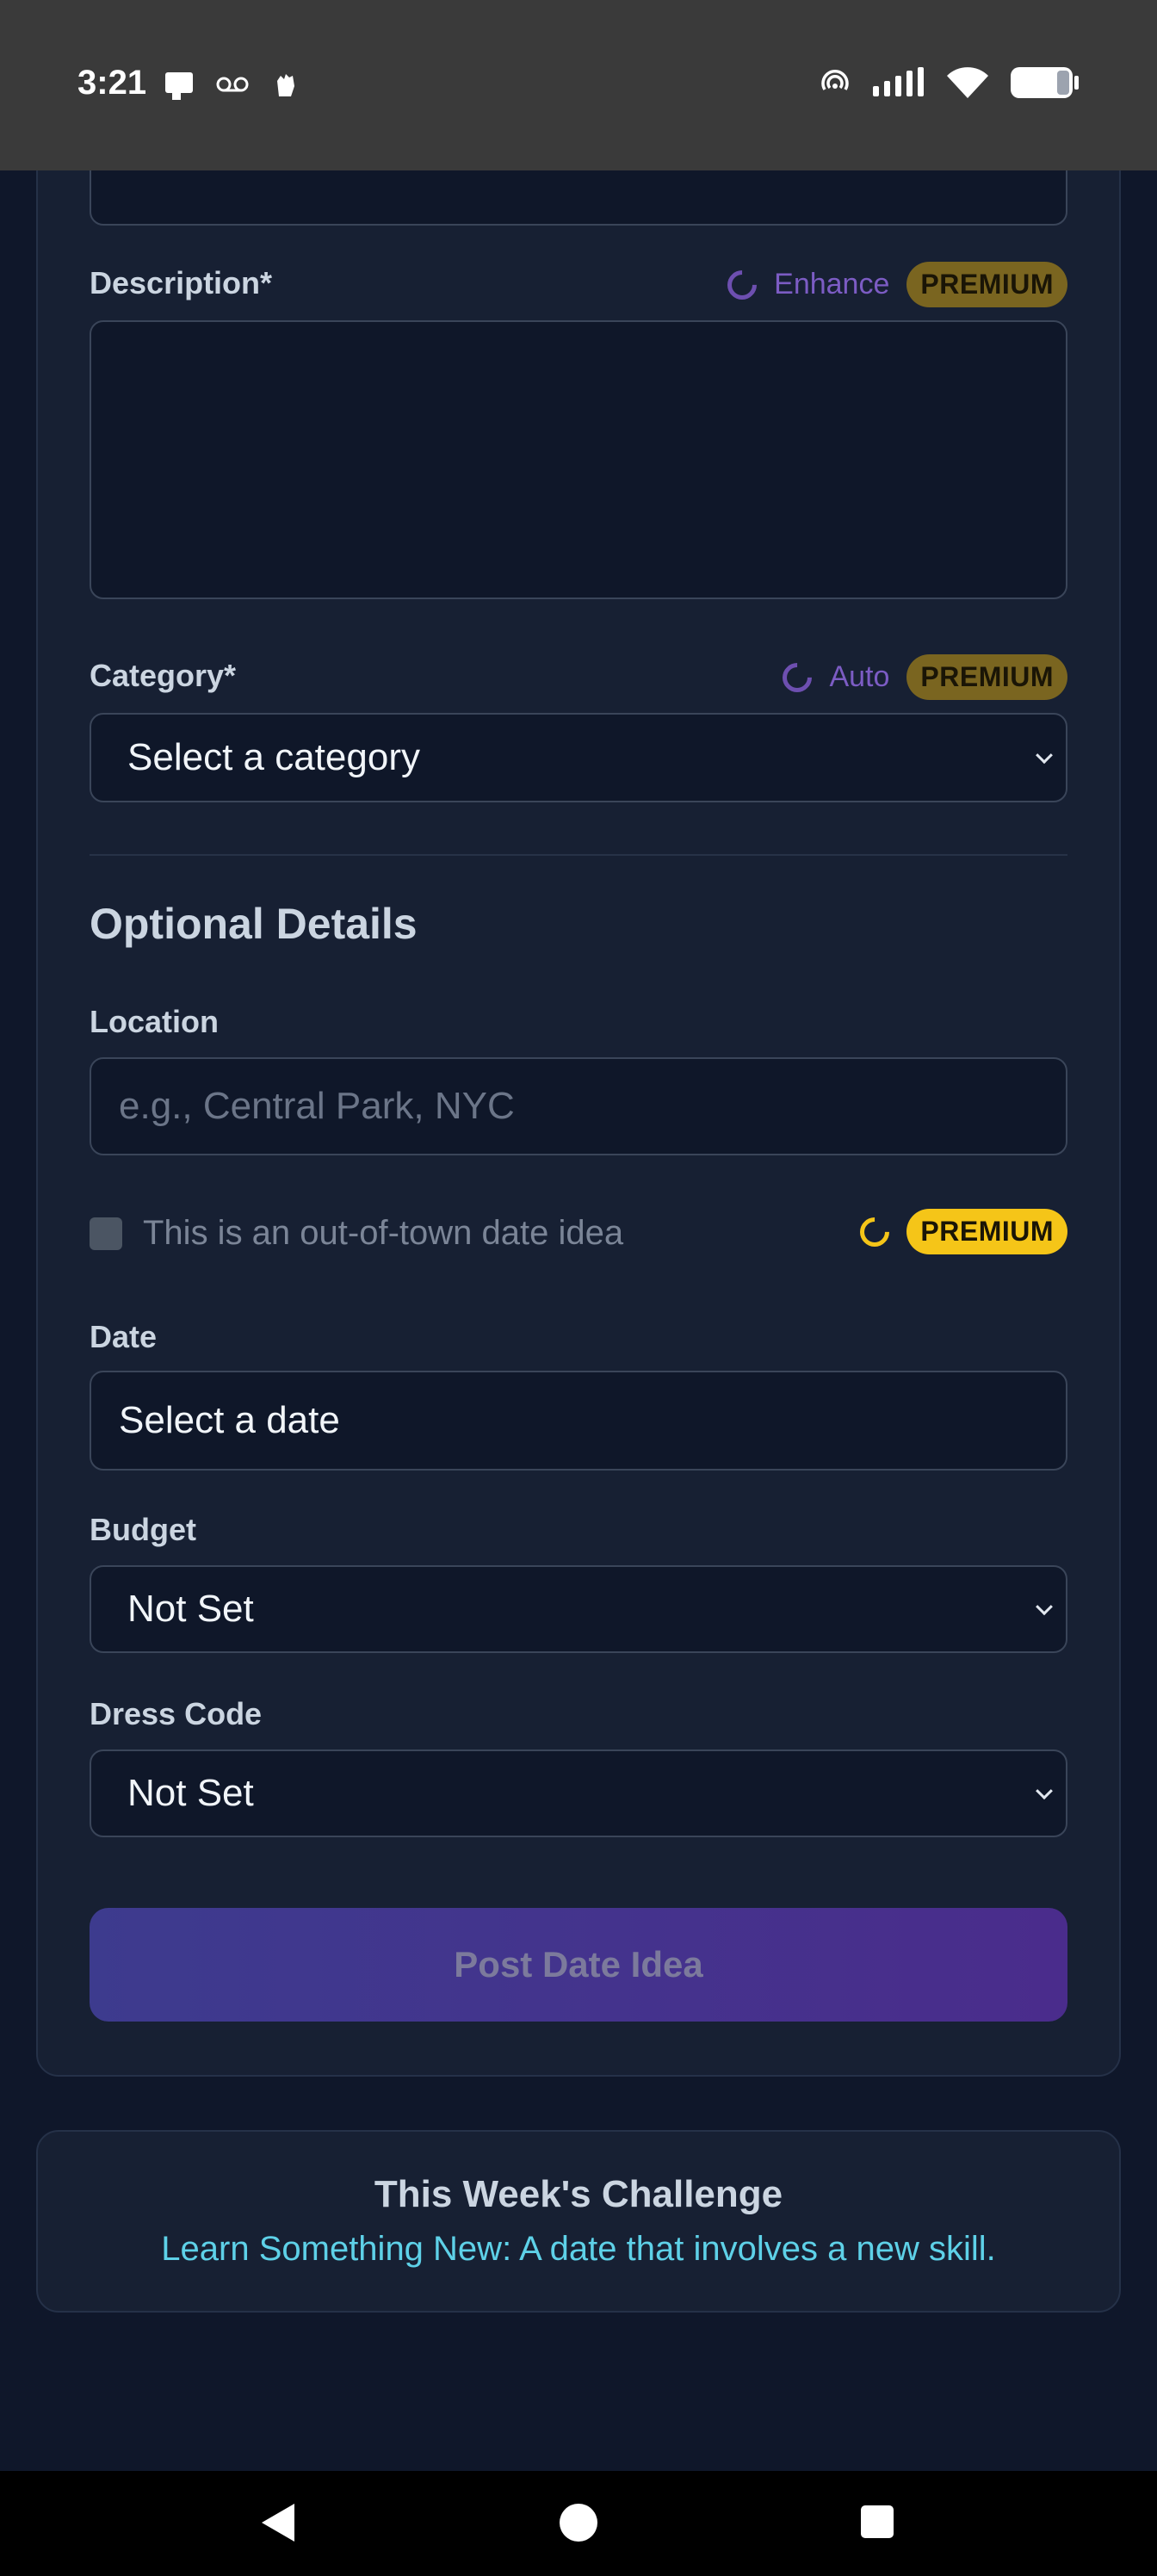 The width and height of the screenshot is (1157, 2576). Describe the element at coordinates (579, 85) in the screenshot. I see `status-bar: 3:21` at that location.